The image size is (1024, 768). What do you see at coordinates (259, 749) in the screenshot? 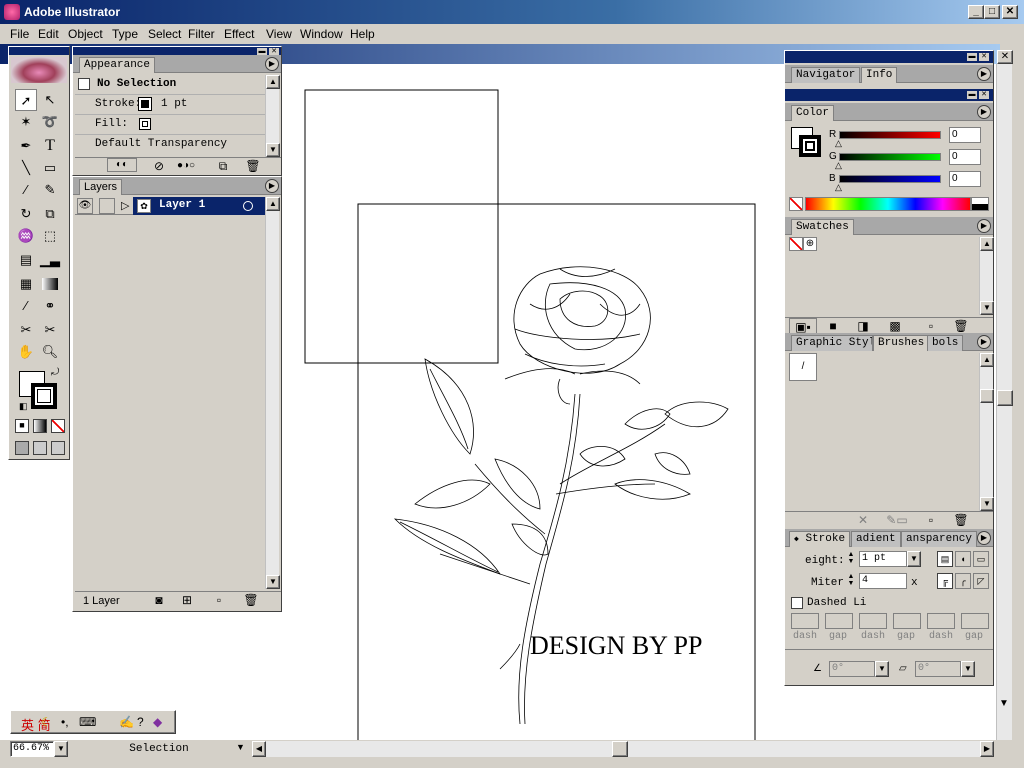
I see `hscroll-left-icon: ◀` at bounding box center [259, 749].